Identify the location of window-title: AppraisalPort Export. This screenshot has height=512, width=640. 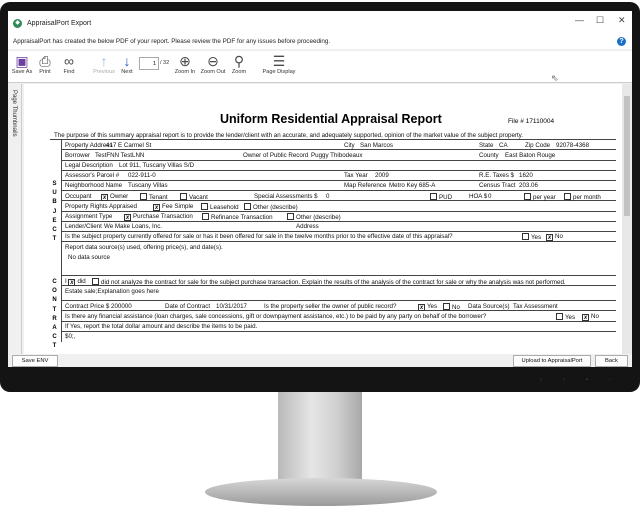
(59, 23).